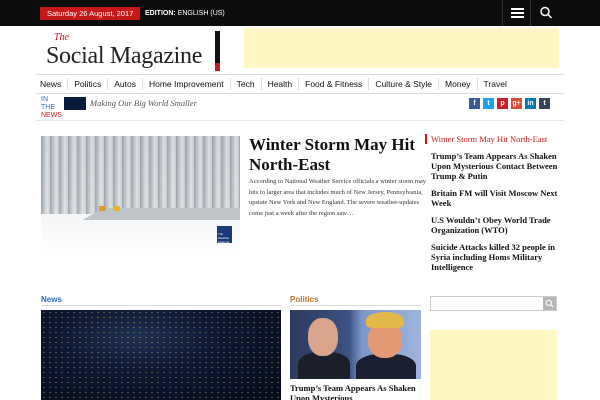 The image size is (600, 400). Describe the element at coordinates (90, 13) in the screenshot. I see `date-badge: Saturday 26 August, 2017` at that location.